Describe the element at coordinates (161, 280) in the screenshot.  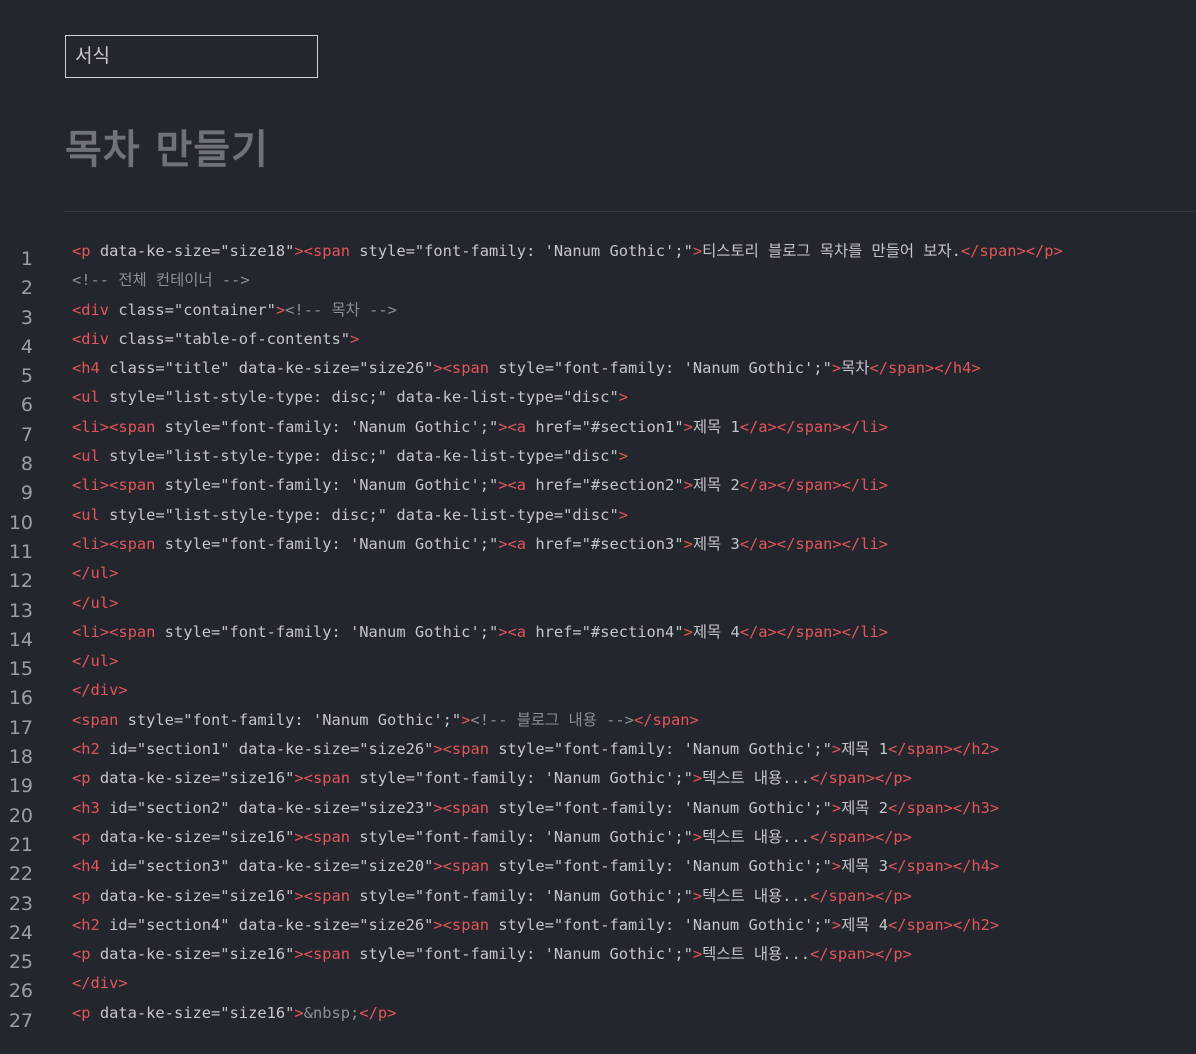
I see `code-text: <!-- 전체 컨테이너 -->` at that location.